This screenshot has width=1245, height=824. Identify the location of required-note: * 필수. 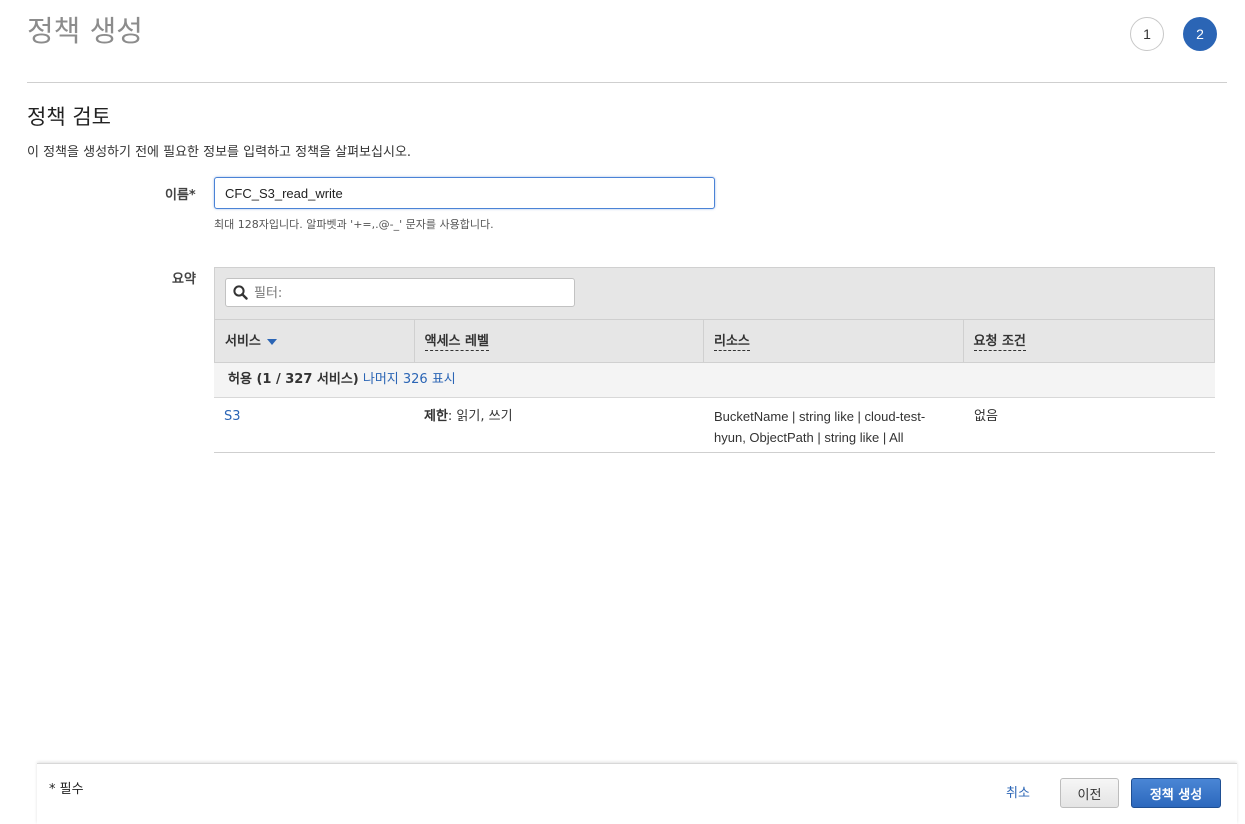
(66, 789).